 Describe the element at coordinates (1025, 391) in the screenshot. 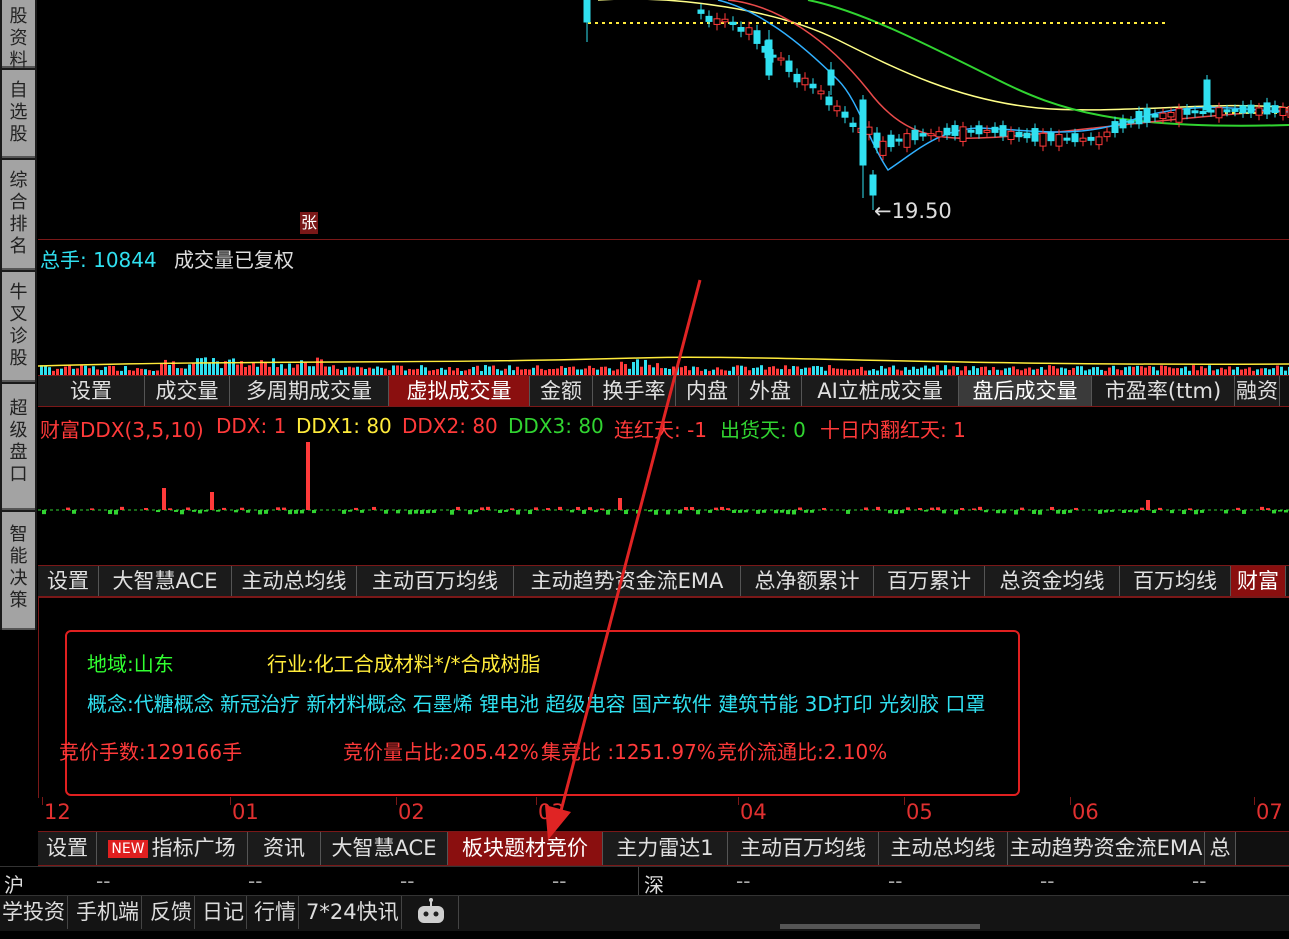

I see `volume-tab-9: 盘后成交量` at that location.